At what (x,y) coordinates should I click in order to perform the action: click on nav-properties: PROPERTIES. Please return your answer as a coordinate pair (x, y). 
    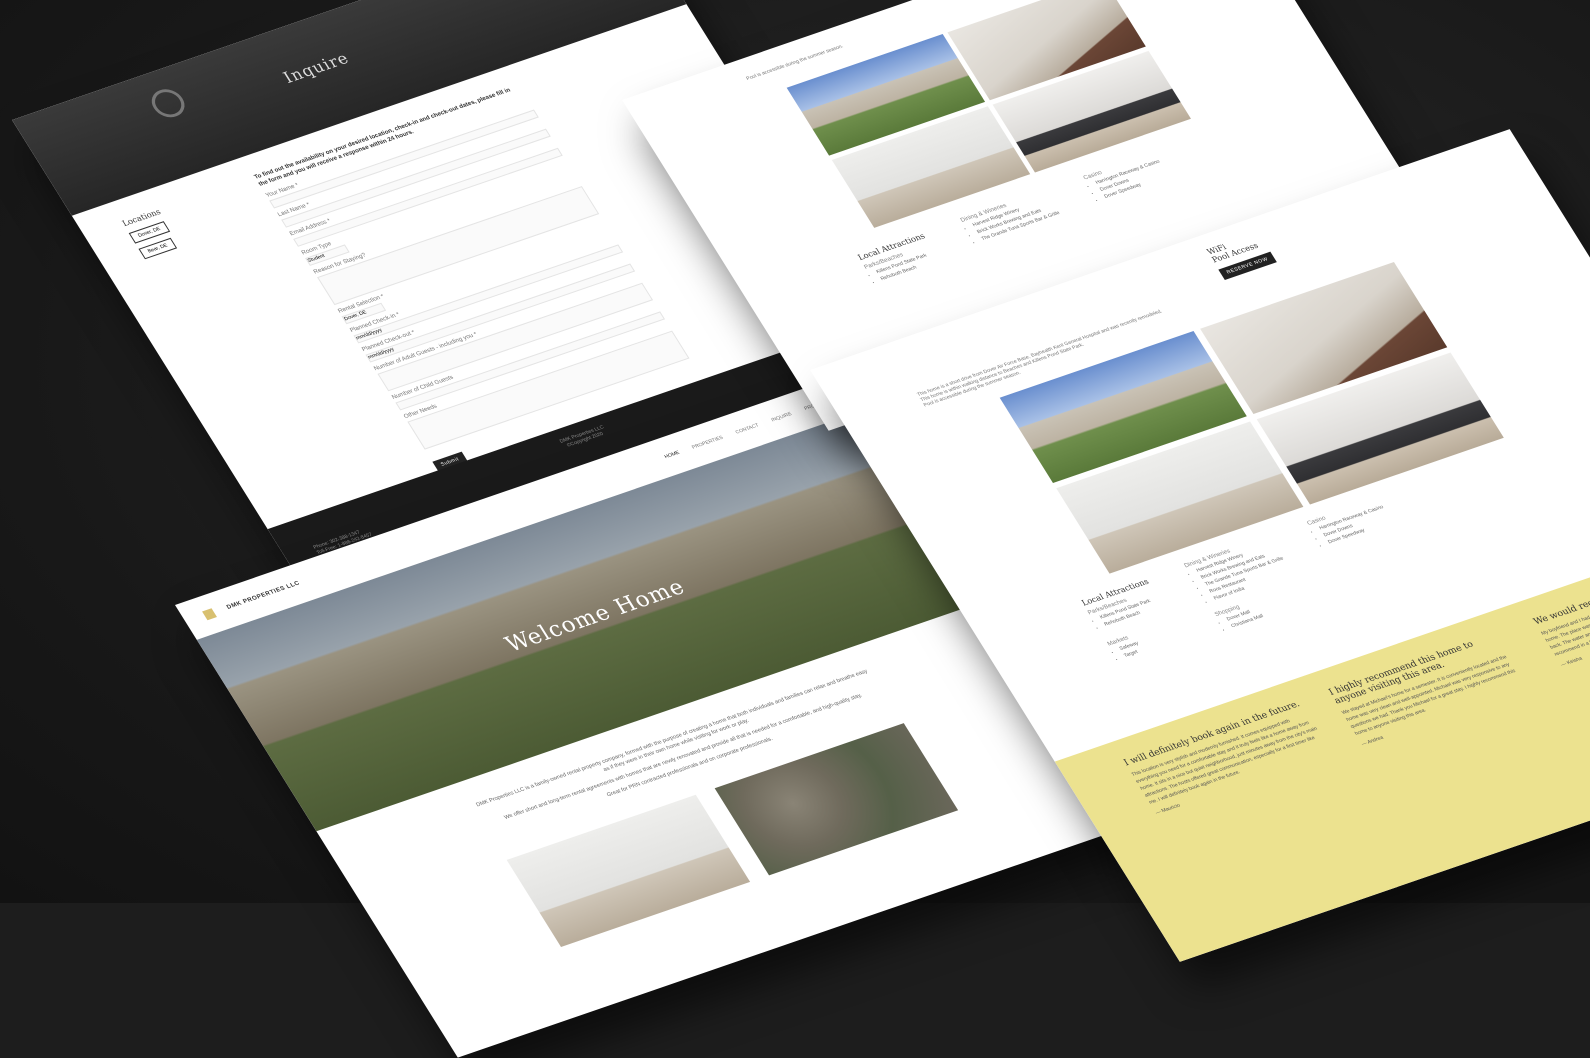
    Looking at the image, I should click on (708, 443).